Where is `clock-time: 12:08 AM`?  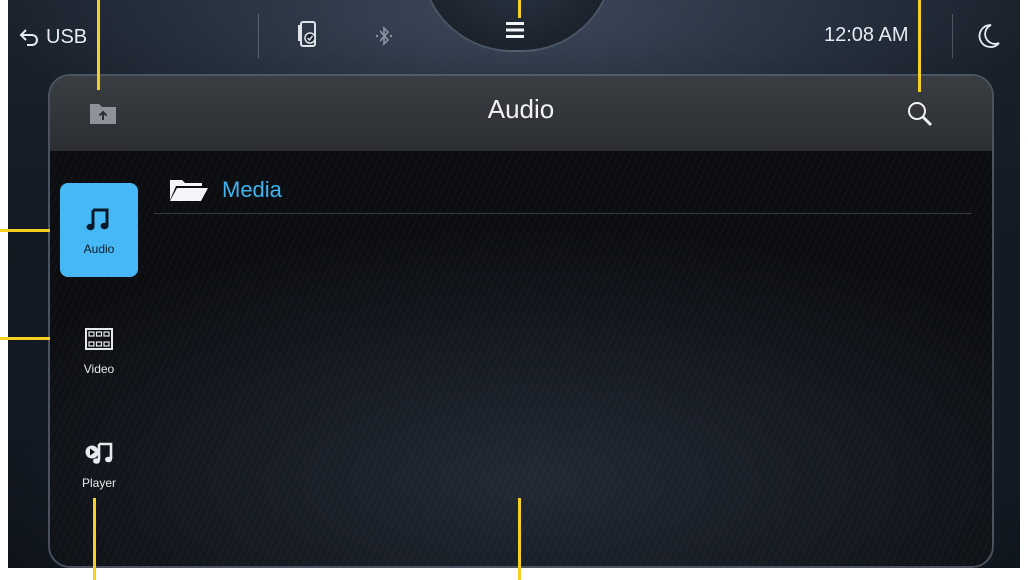
clock-time: 12:08 AM is located at coordinates (866, 35).